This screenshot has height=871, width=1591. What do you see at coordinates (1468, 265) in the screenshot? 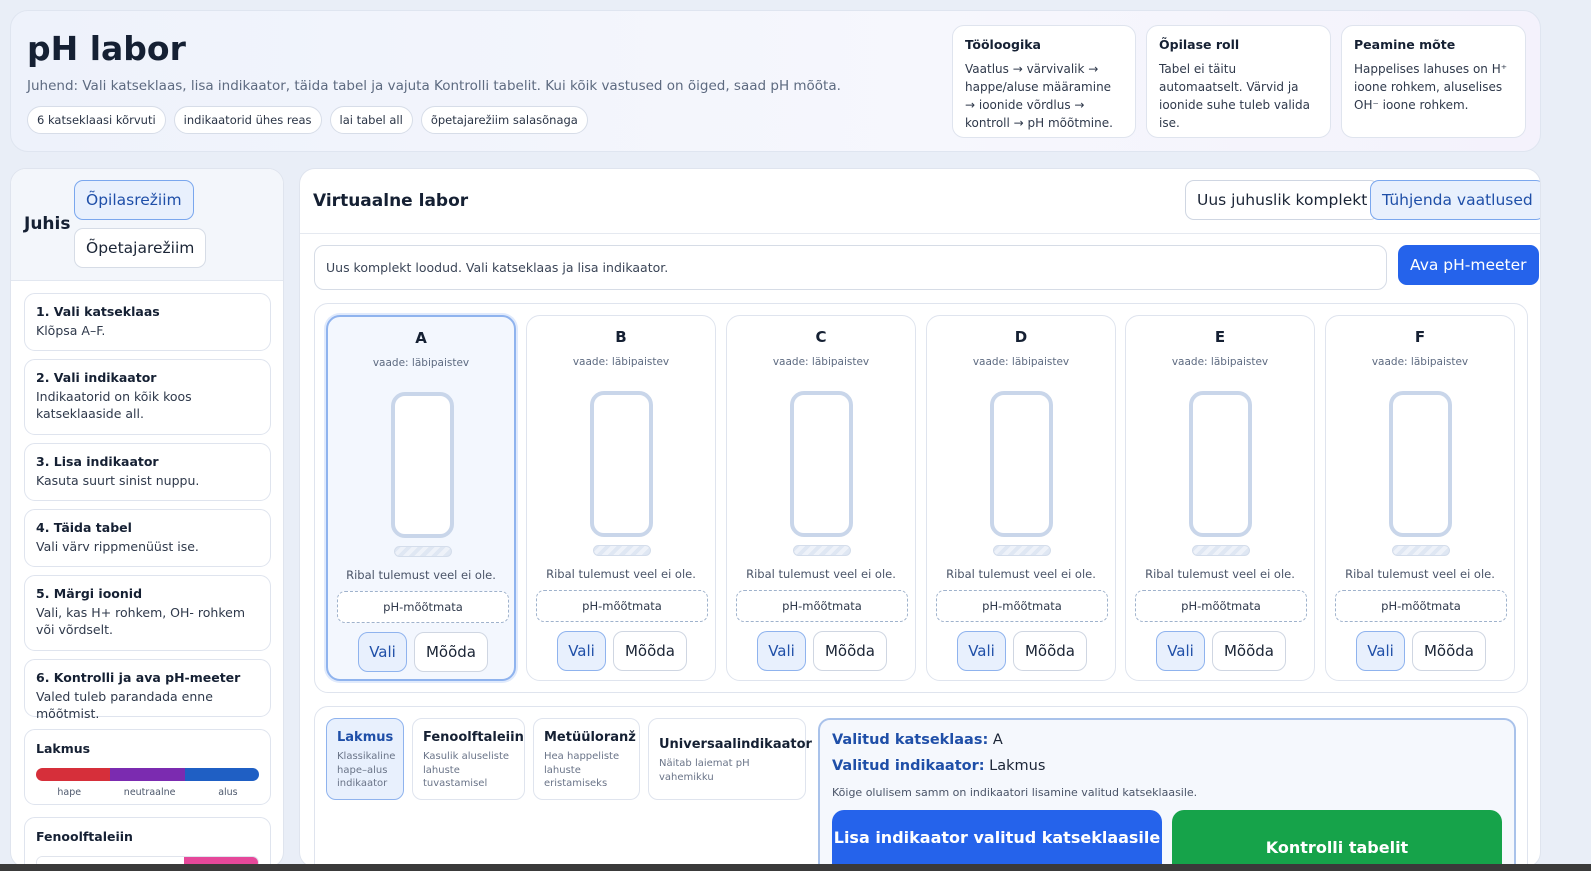
I see `open-ph-meter-button: Ava pH-meeter` at bounding box center [1468, 265].